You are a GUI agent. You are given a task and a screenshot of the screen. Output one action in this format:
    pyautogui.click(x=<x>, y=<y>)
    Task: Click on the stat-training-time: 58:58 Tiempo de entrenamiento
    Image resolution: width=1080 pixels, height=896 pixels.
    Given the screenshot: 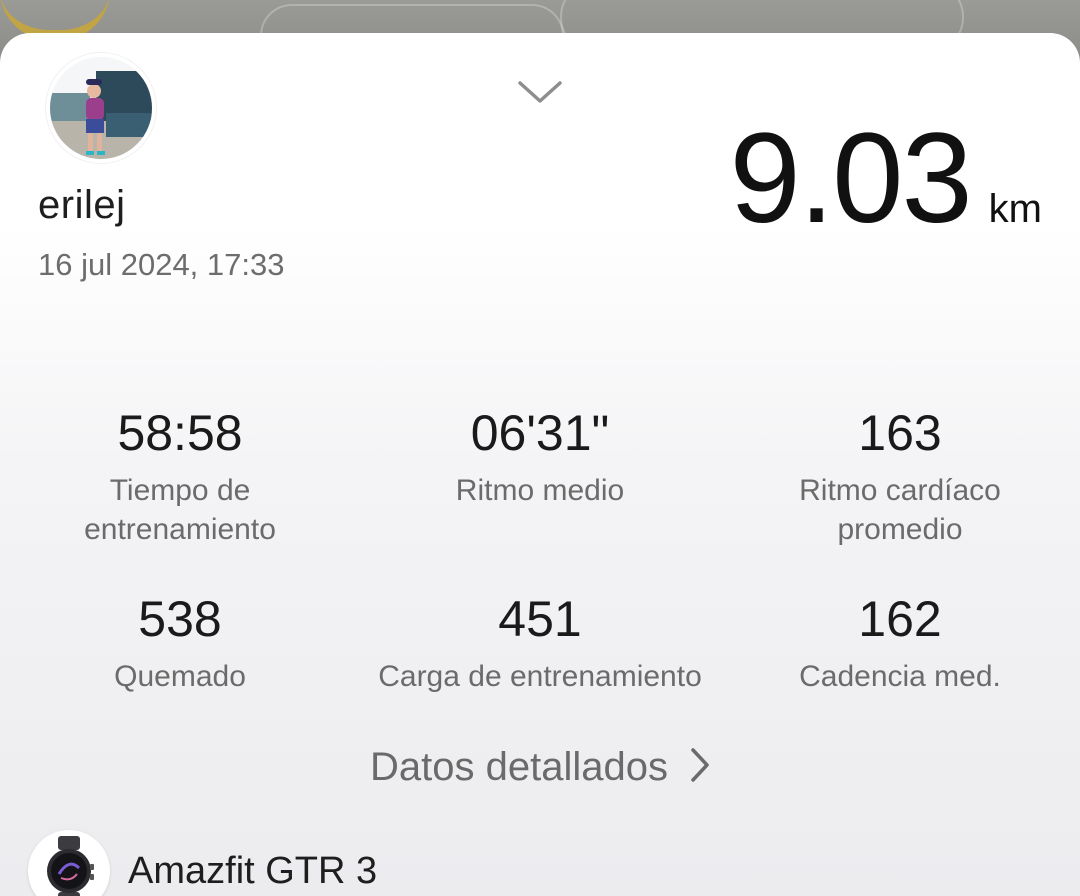 What is the action you would take?
    pyautogui.click(x=180, y=477)
    